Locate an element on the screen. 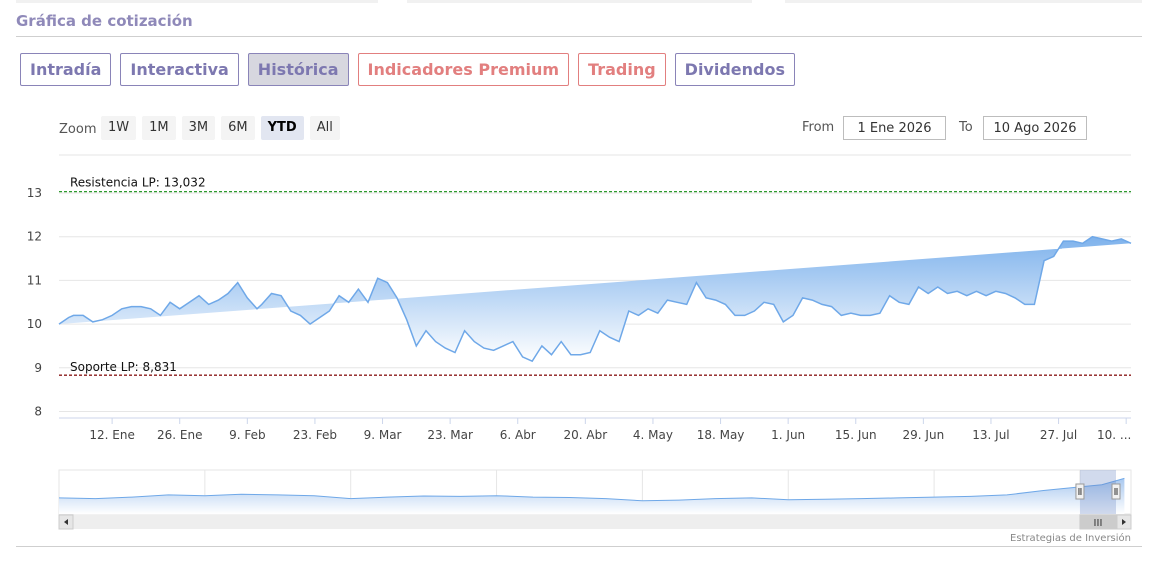 The image size is (1167, 566). x-tick-label: 1. Jun is located at coordinates (788, 435).